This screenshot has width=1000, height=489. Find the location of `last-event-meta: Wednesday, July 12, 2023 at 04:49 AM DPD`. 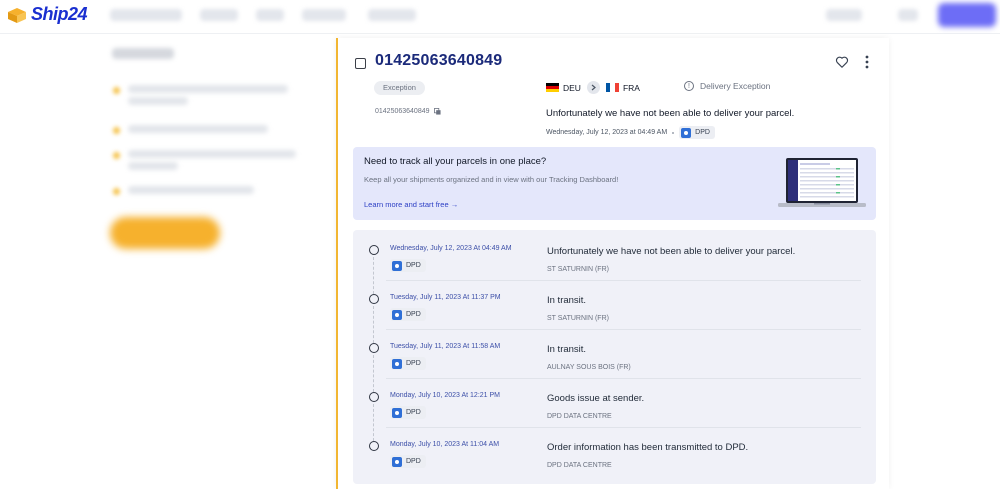

last-event-meta: Wednesday, July 12, 2023 at 04:49 AM DPD is located at coordinates (630, 132).